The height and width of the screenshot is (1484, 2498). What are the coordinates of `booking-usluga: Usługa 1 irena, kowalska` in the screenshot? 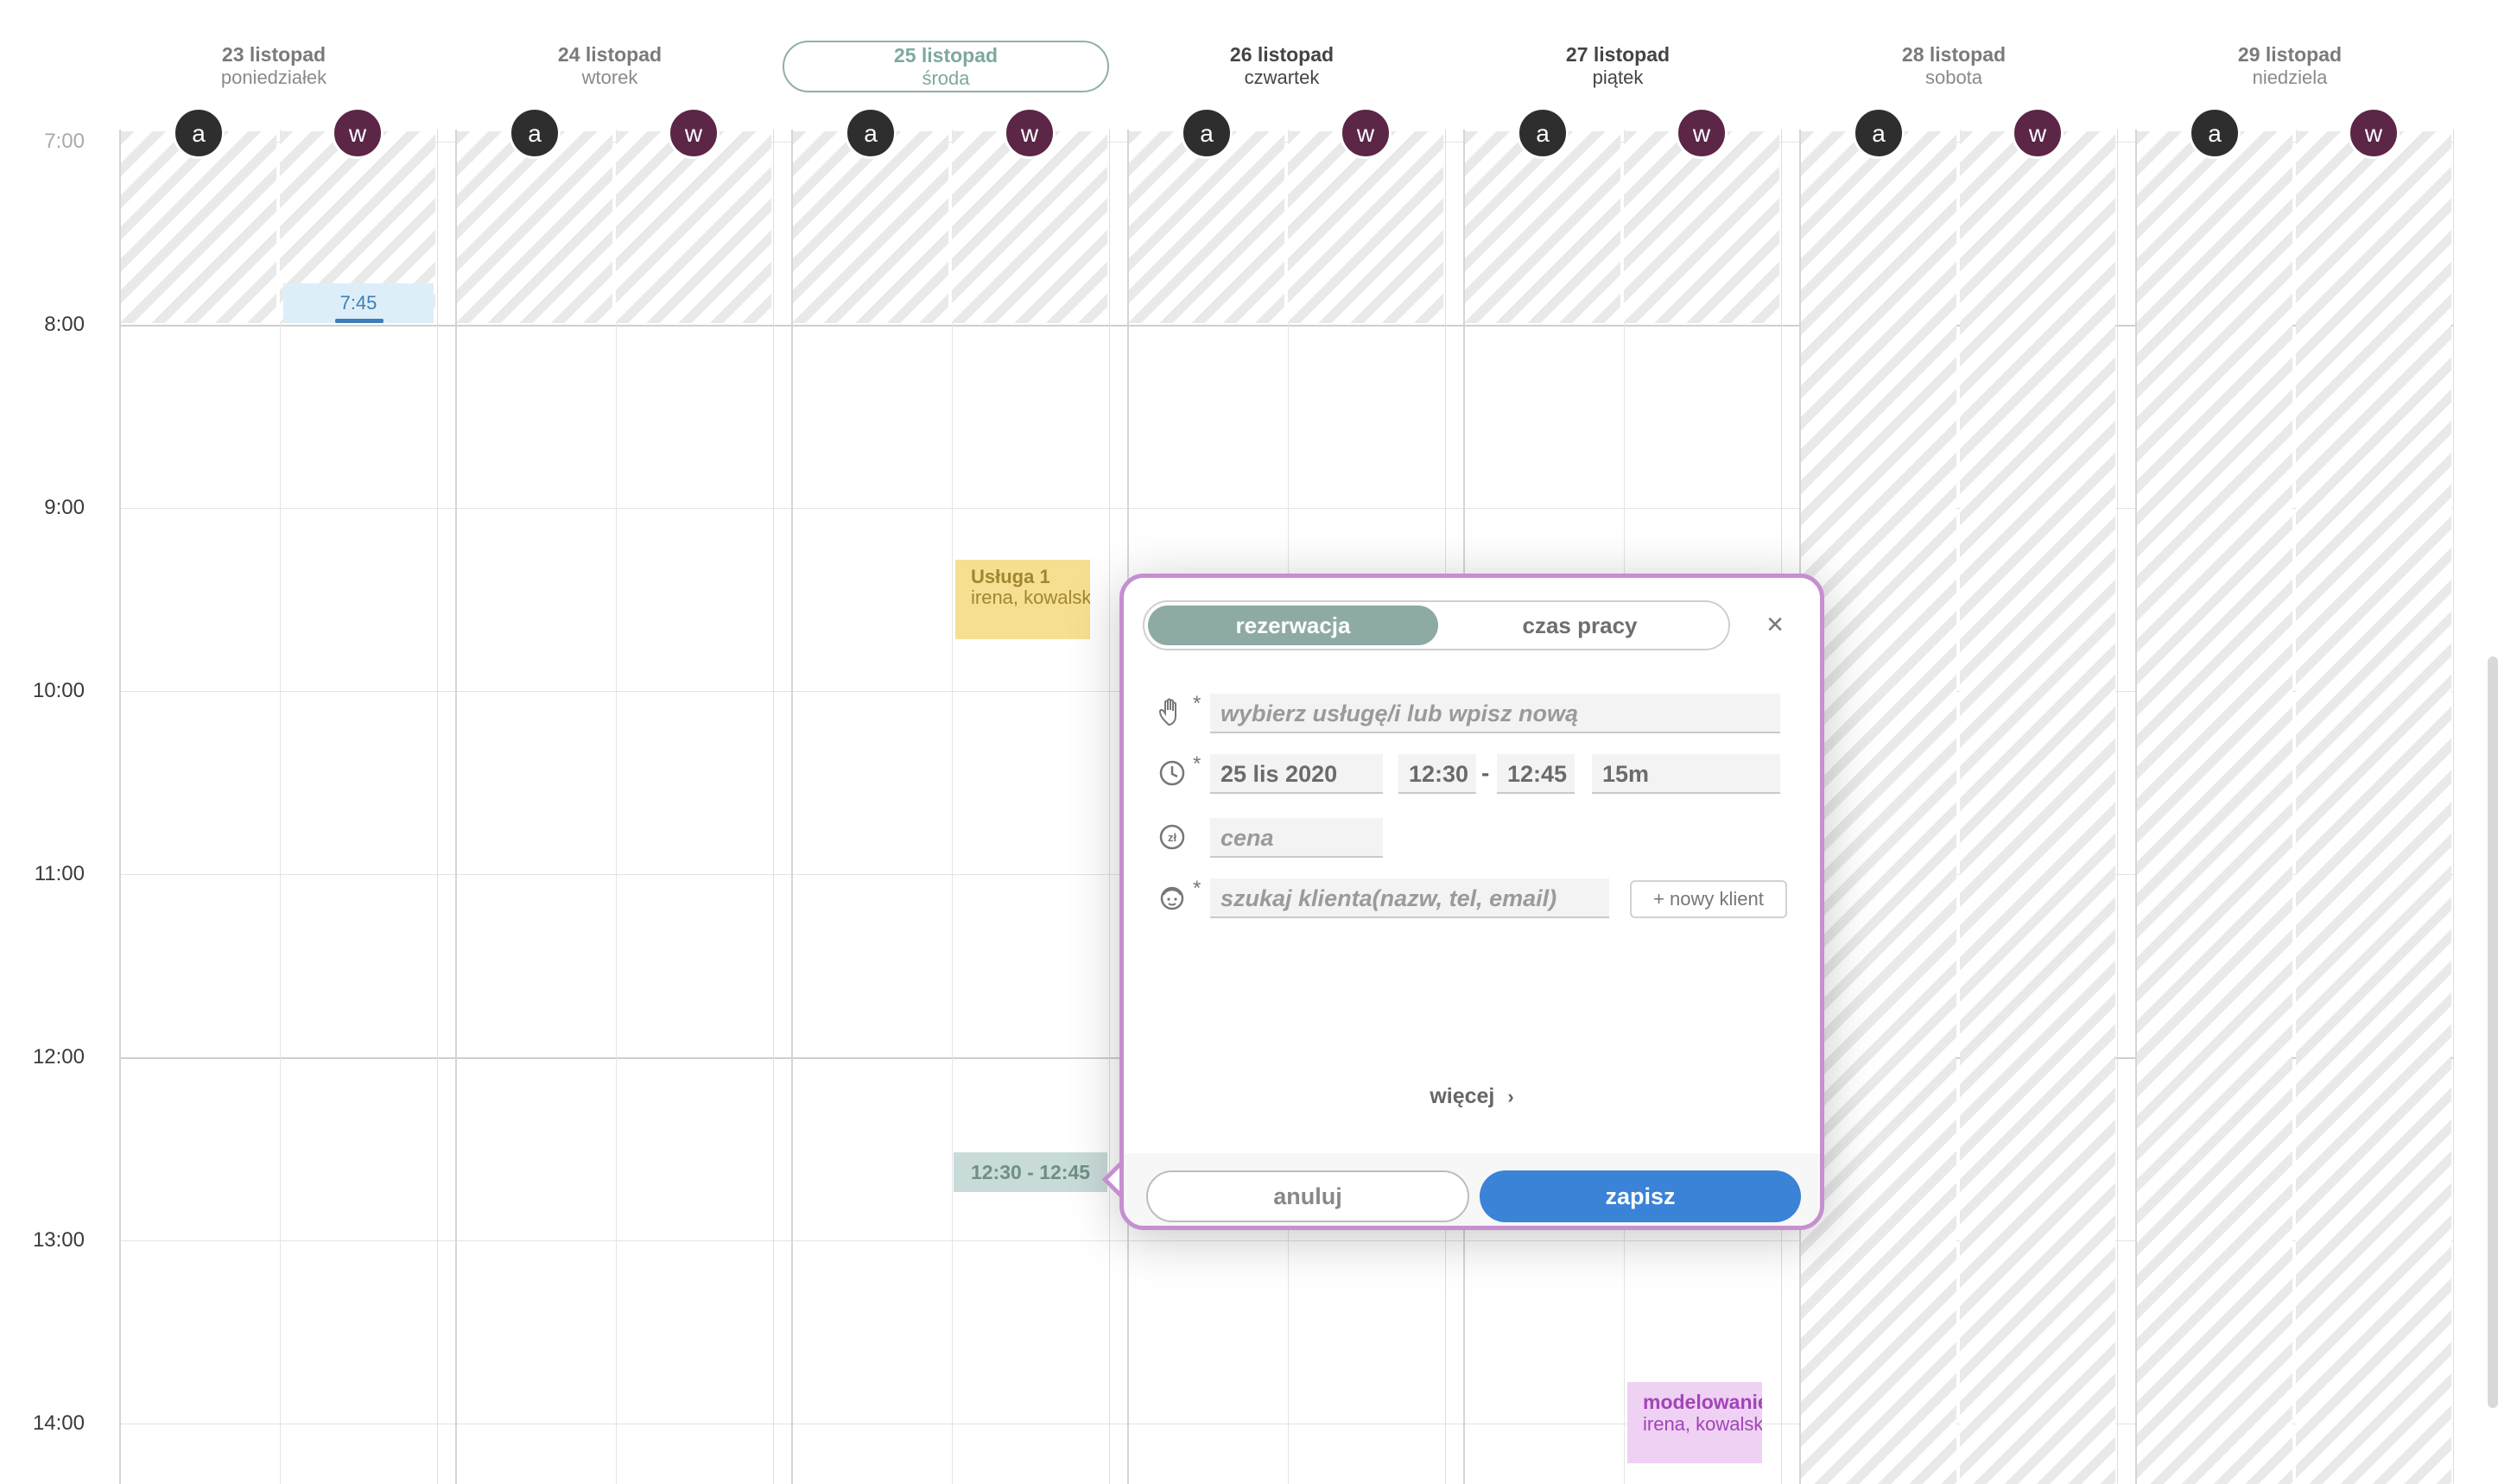 It's located at (1023, 599).